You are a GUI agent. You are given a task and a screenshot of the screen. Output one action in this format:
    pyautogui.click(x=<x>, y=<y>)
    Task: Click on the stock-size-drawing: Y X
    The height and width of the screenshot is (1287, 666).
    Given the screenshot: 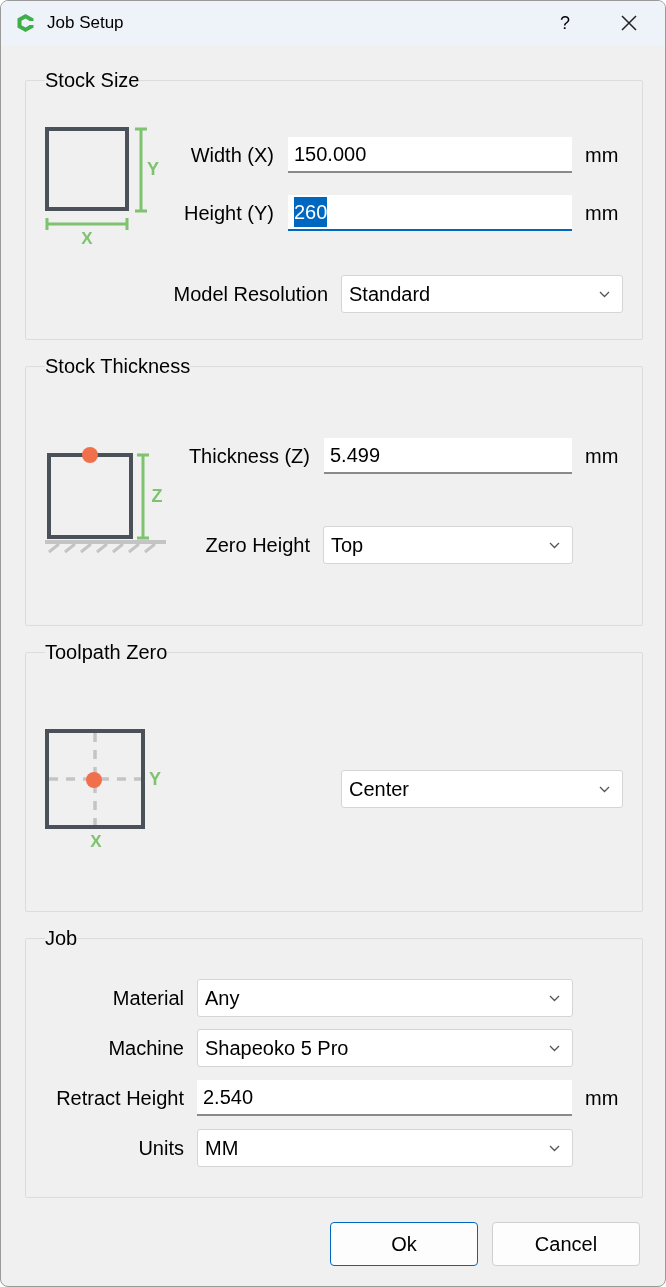 What is the action you would take?
    pyautogui.click(x=105, y=186)
    